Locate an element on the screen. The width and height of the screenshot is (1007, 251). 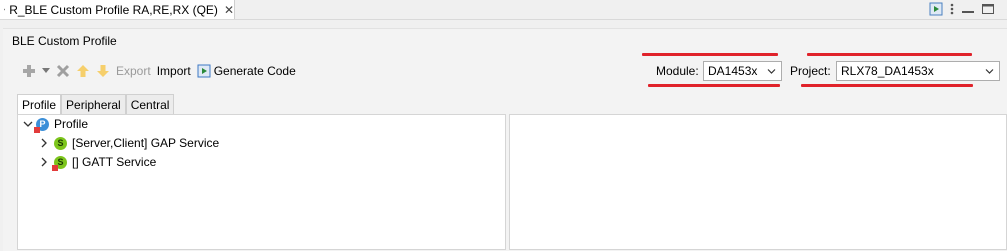
project-select: RLX78_DA1453x is located at coordinates (918, 71).